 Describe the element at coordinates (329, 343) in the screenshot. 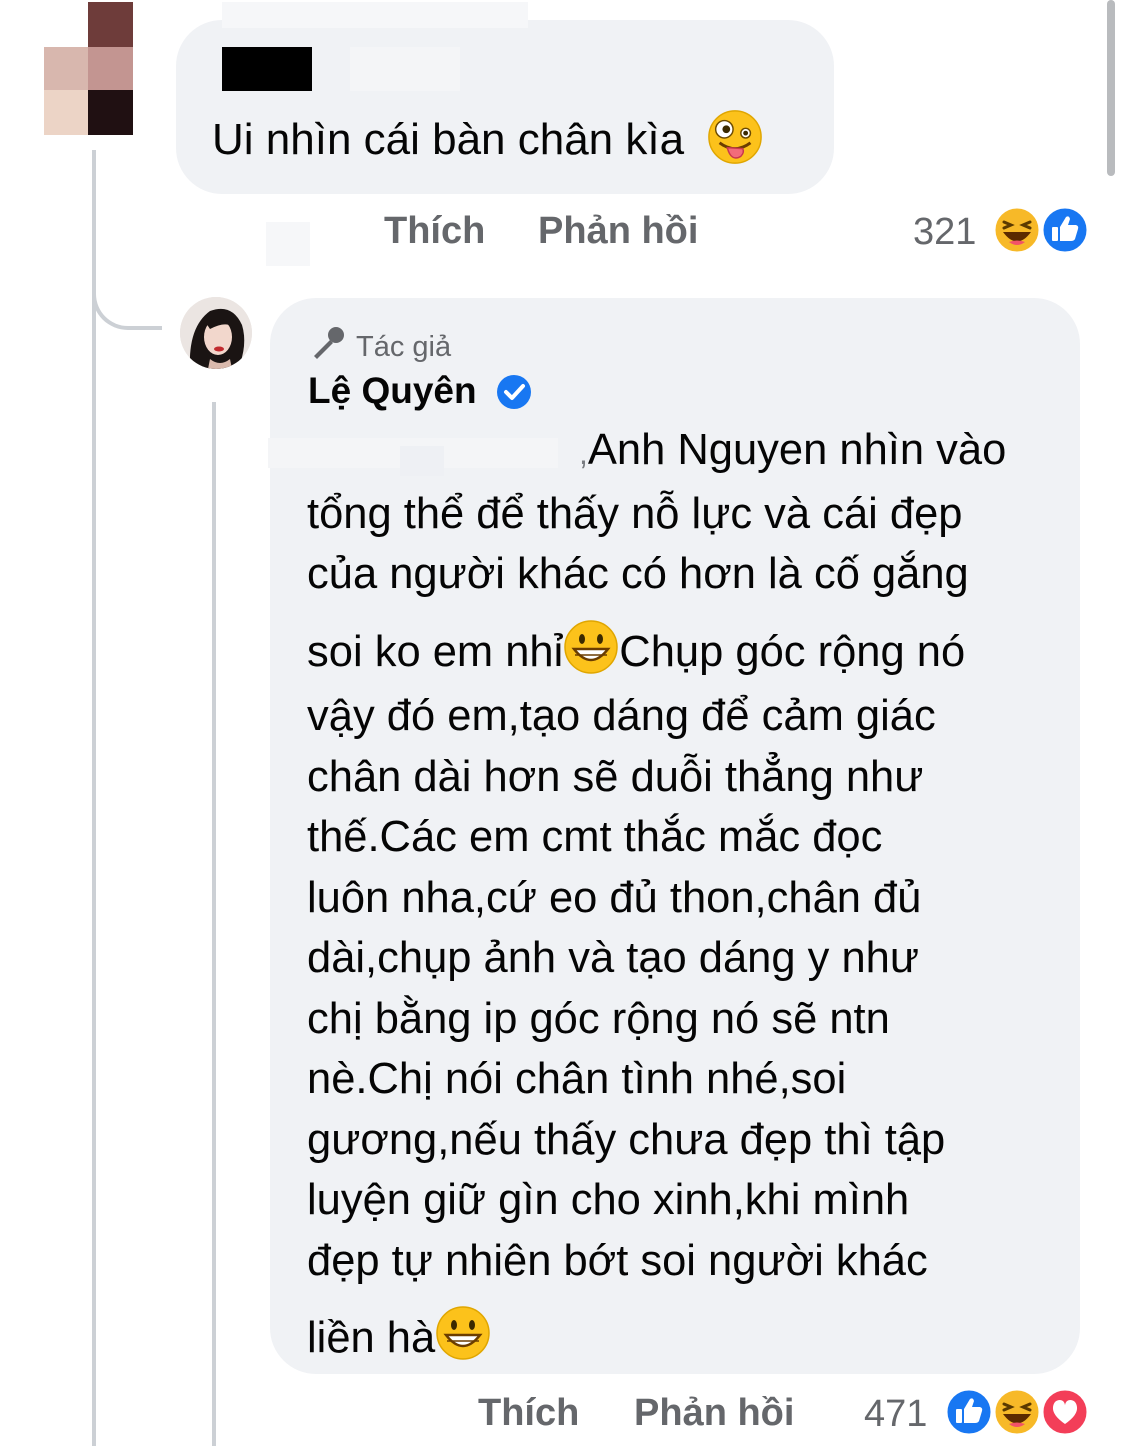

I see `microphone-icon` at that location.